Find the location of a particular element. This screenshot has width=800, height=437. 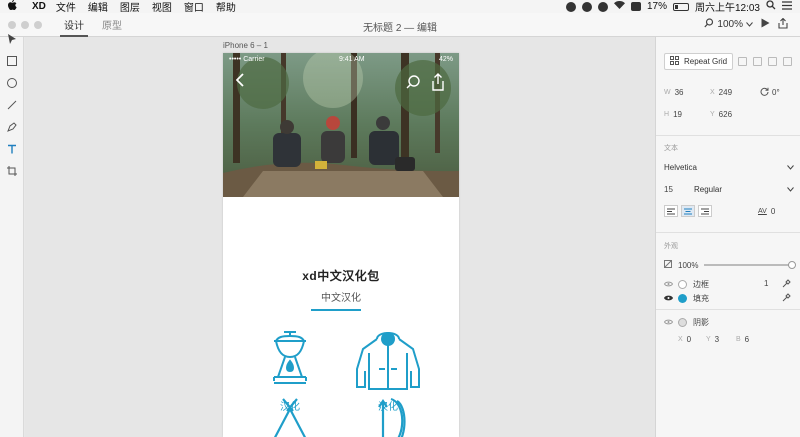

jacket-icon is located at coordinates (388, 363).